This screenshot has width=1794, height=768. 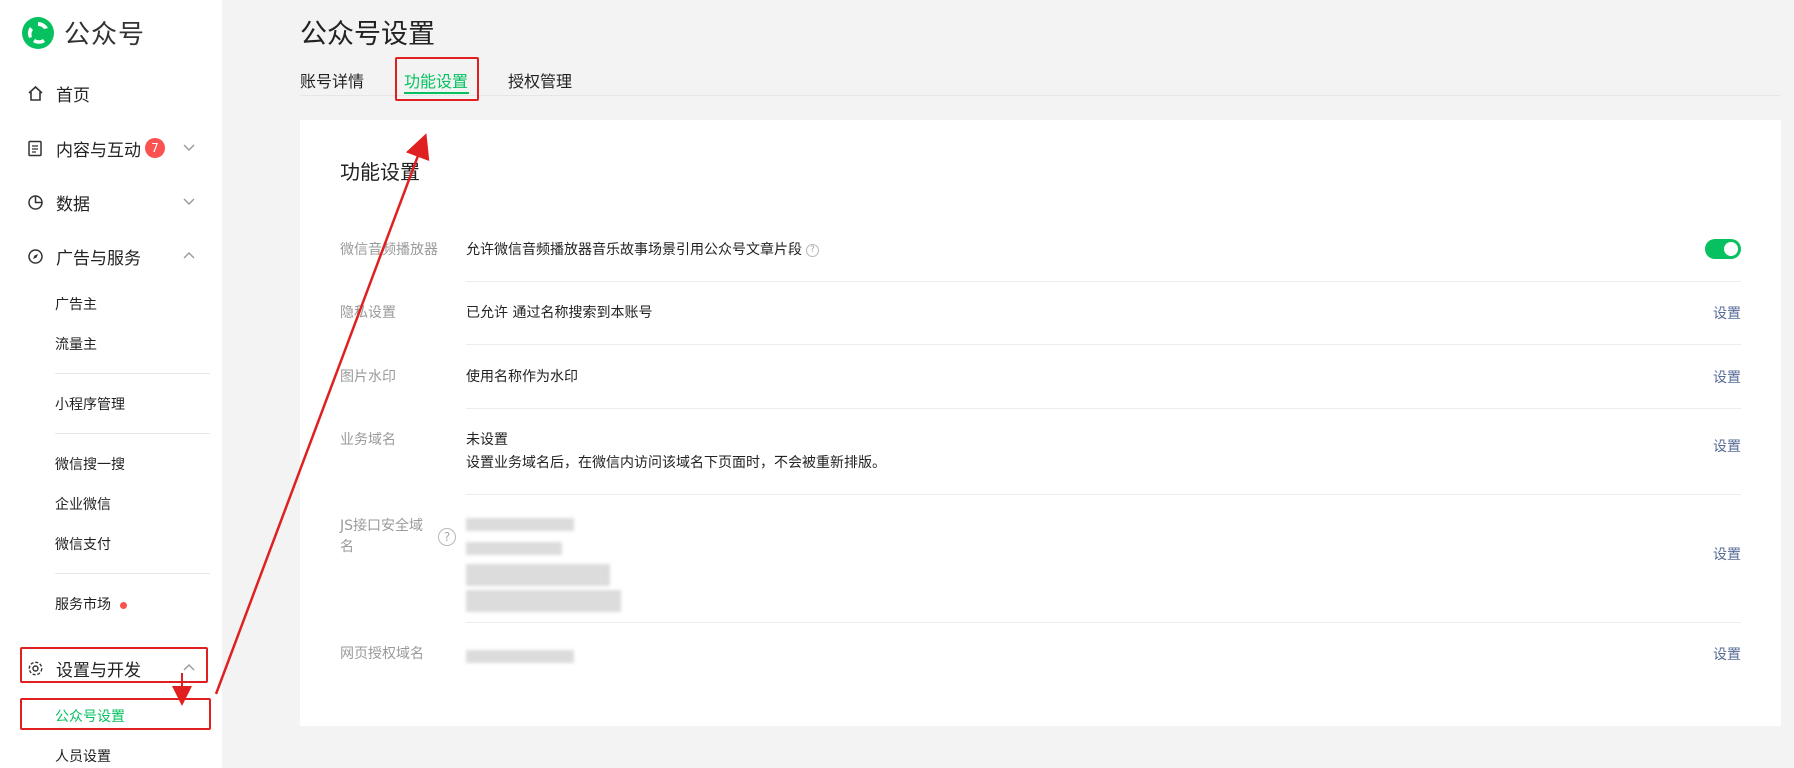 What do you see at coordinates (123, 605) in the screenshot?
I see `red-dot-indicator` at bounding box center [123, 605].